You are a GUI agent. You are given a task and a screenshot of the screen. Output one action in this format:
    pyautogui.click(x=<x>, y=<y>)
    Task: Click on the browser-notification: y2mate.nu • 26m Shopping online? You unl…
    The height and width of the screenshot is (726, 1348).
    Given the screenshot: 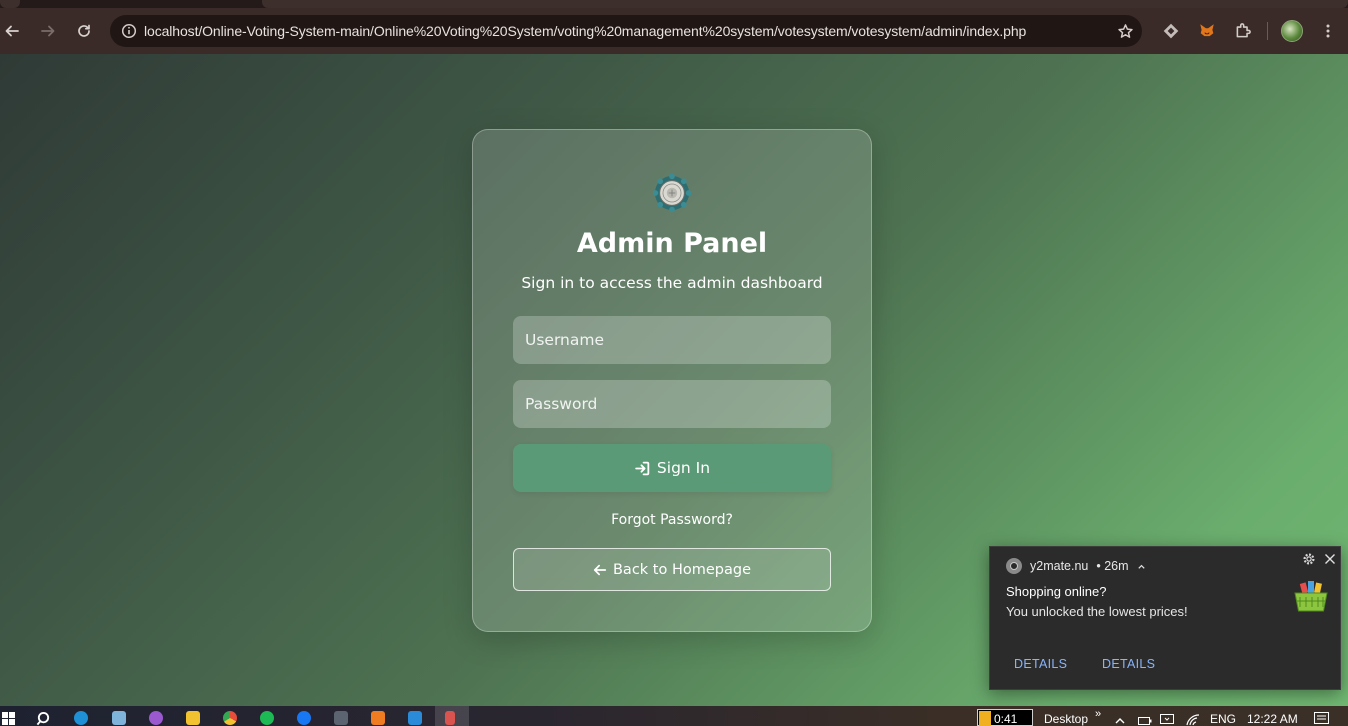 What is the action you would take?
    pyautogui.click(x=1165, y=618)
    